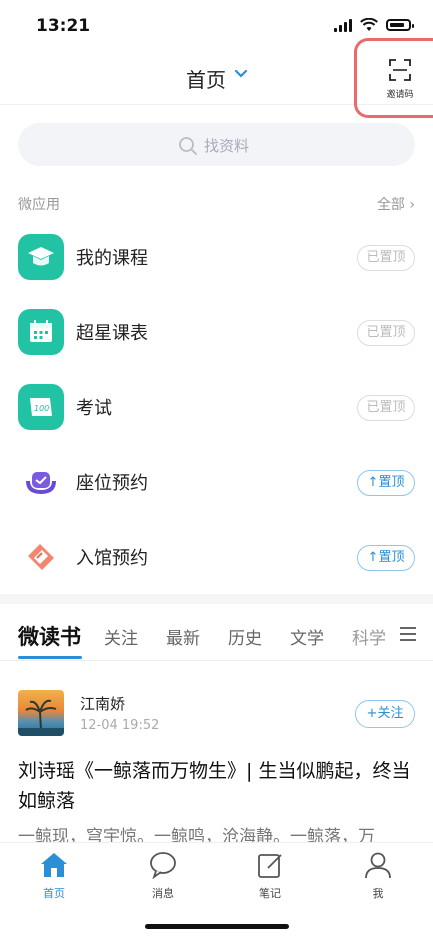 The image size is (433, 939). Describe the element at coordinates (54, 865) in the screenshot. I see `home-icon` at that location.